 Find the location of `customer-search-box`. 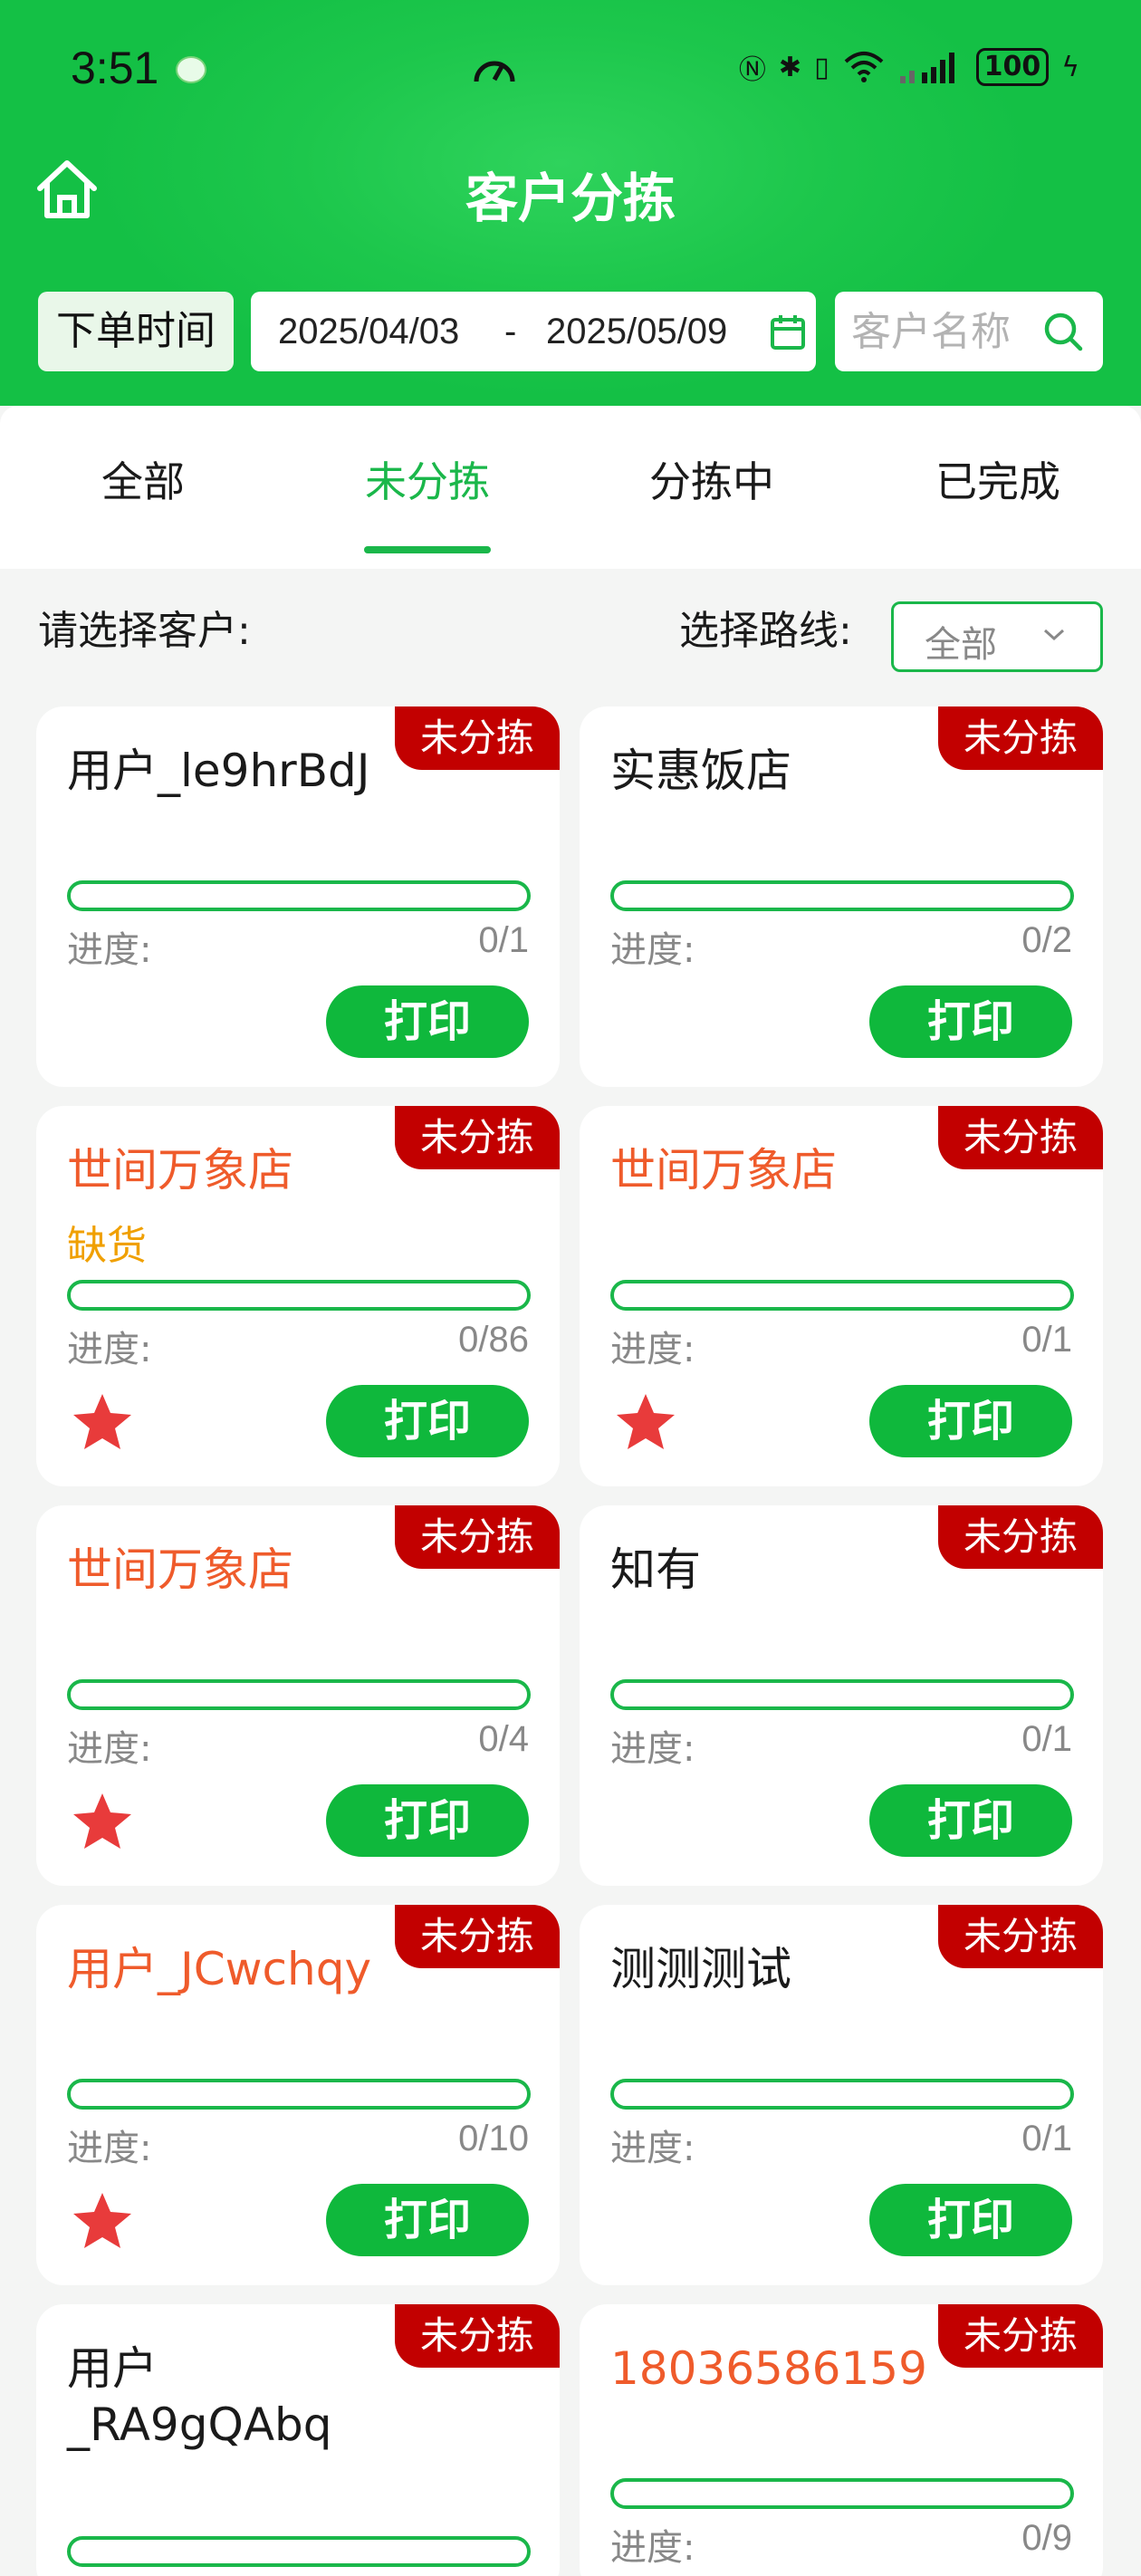

customer-search-box is located at coordinates (969, 331).